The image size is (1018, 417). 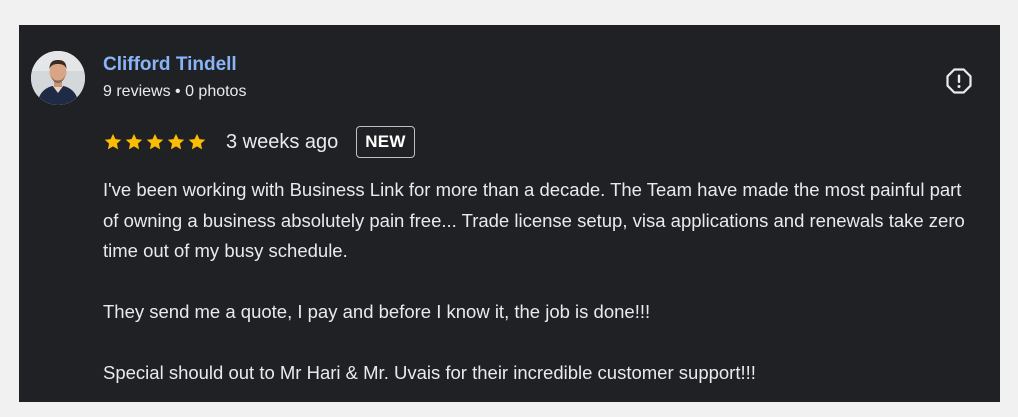 I want to click on reviewer-meta: 9 reviews • 0 photos, so click(x=175, y=91).